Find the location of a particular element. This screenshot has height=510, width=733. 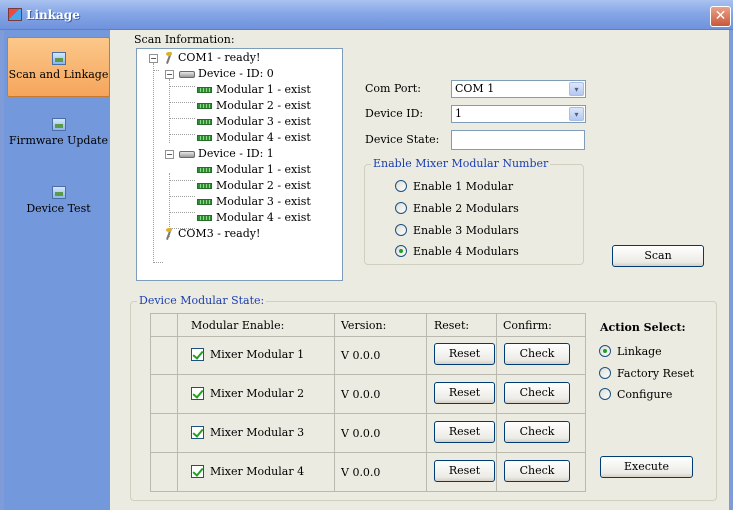

window-frame-right is located at coordinates (731, 270).